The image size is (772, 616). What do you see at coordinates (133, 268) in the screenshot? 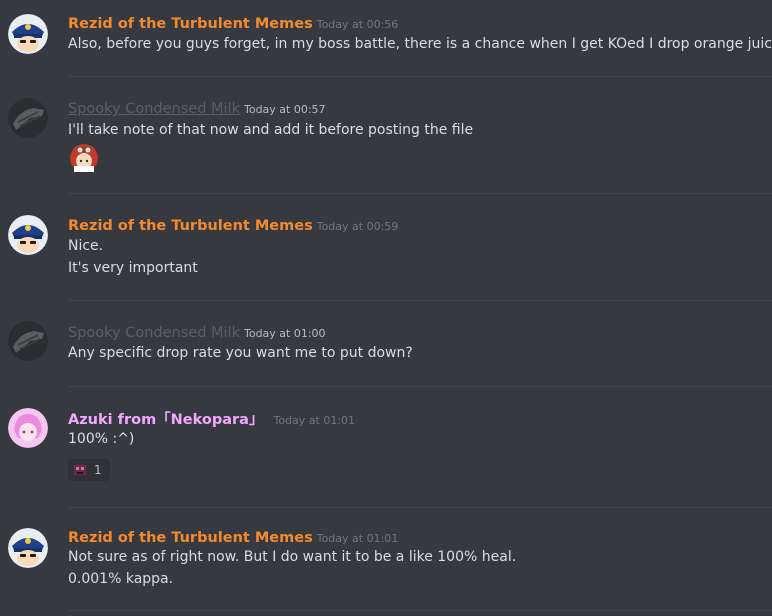
I see `message-text: It's very important` at bounding box center [133, 268].